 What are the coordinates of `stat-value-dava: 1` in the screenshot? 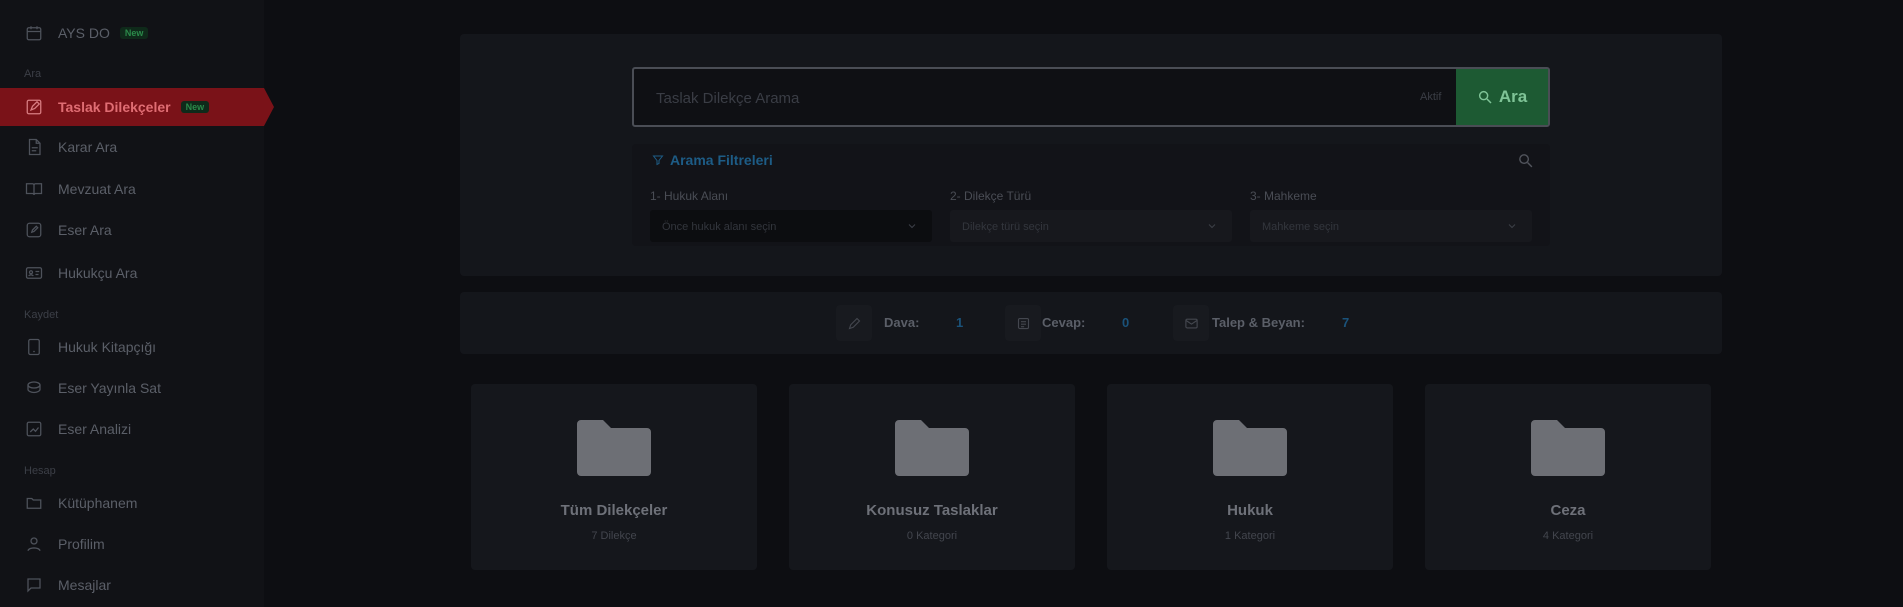 It's located at (960, 322).